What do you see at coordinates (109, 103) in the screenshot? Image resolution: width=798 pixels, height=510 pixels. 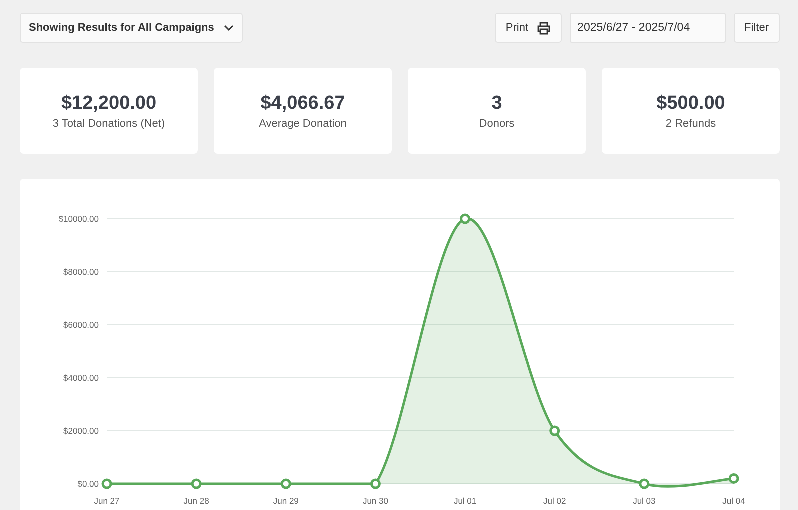 I see `stat-value: $12,200.00` at bounding box center [109, 103].